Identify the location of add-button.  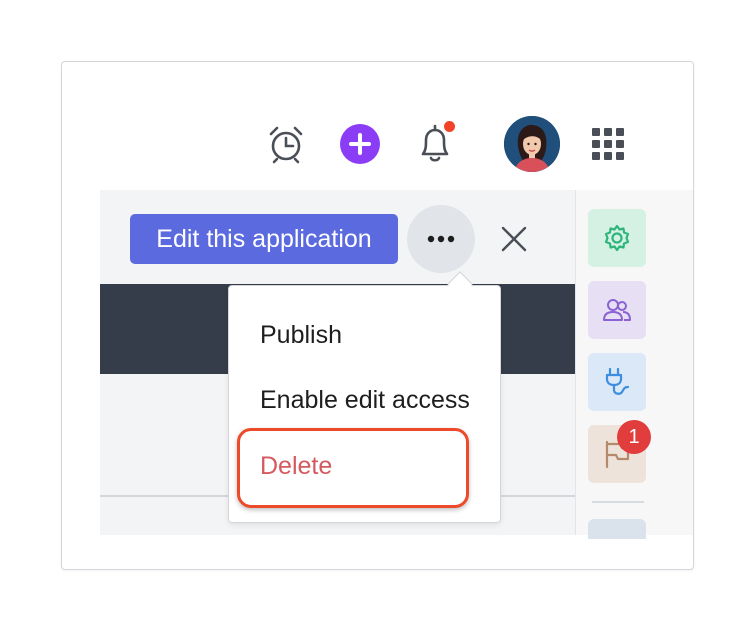
(360, 144).